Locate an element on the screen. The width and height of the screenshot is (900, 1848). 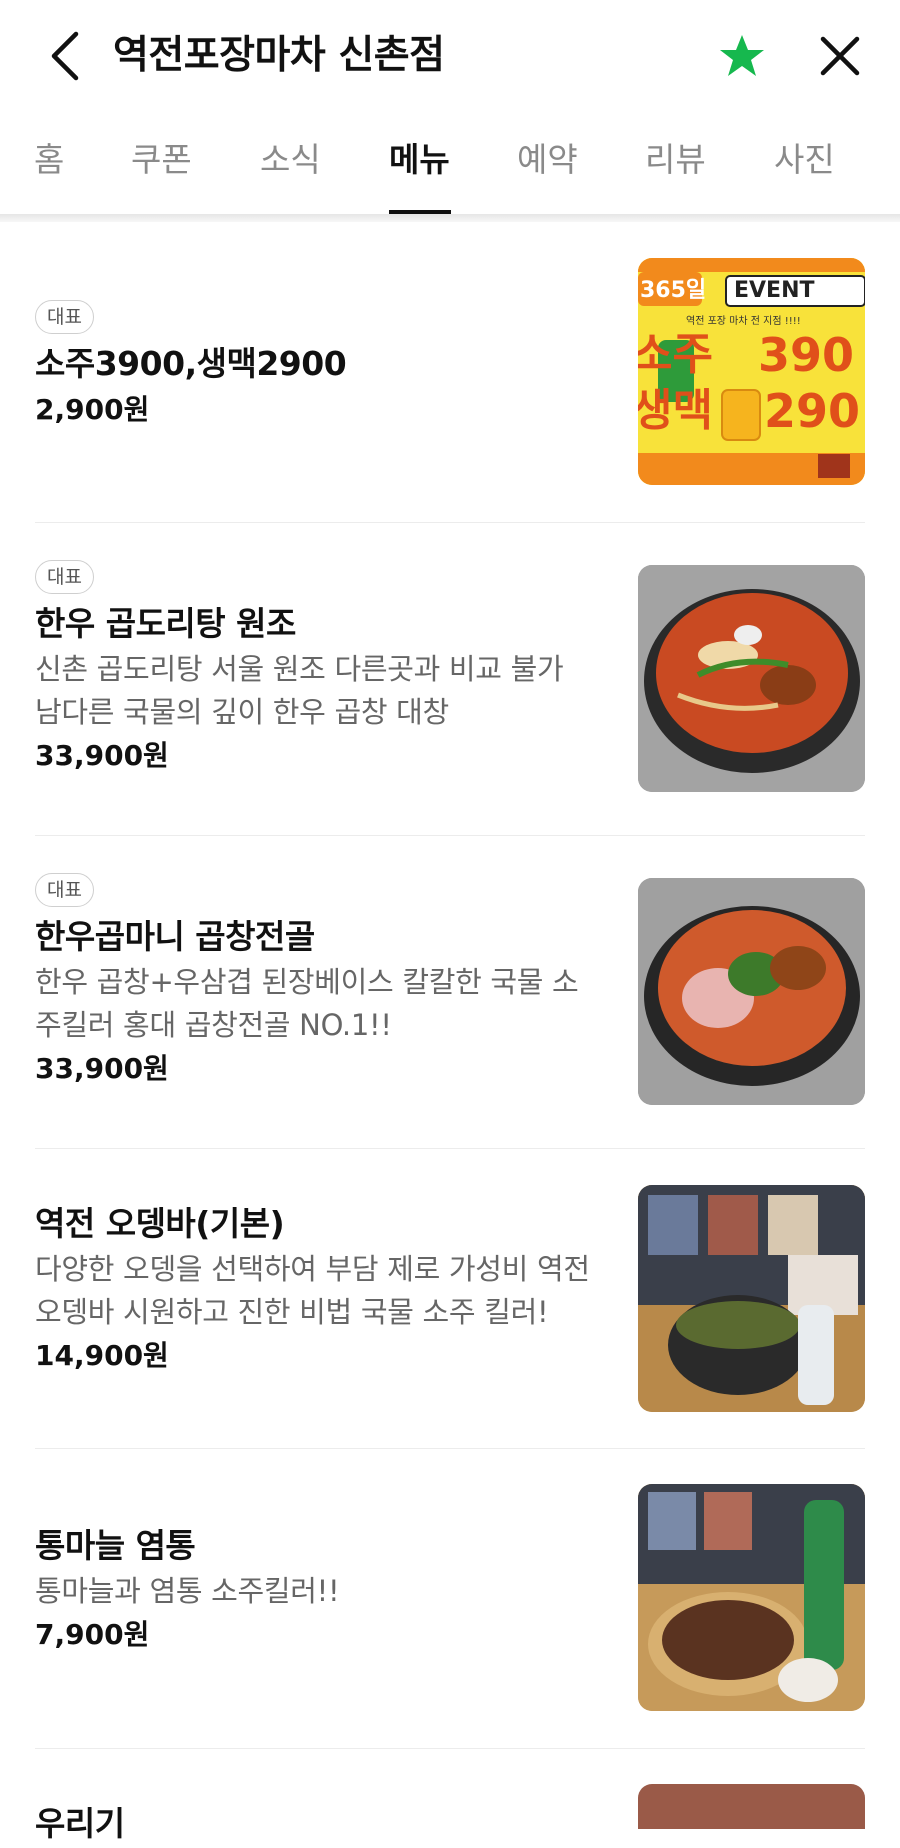
close-icon is located at coordinates (840, 56).